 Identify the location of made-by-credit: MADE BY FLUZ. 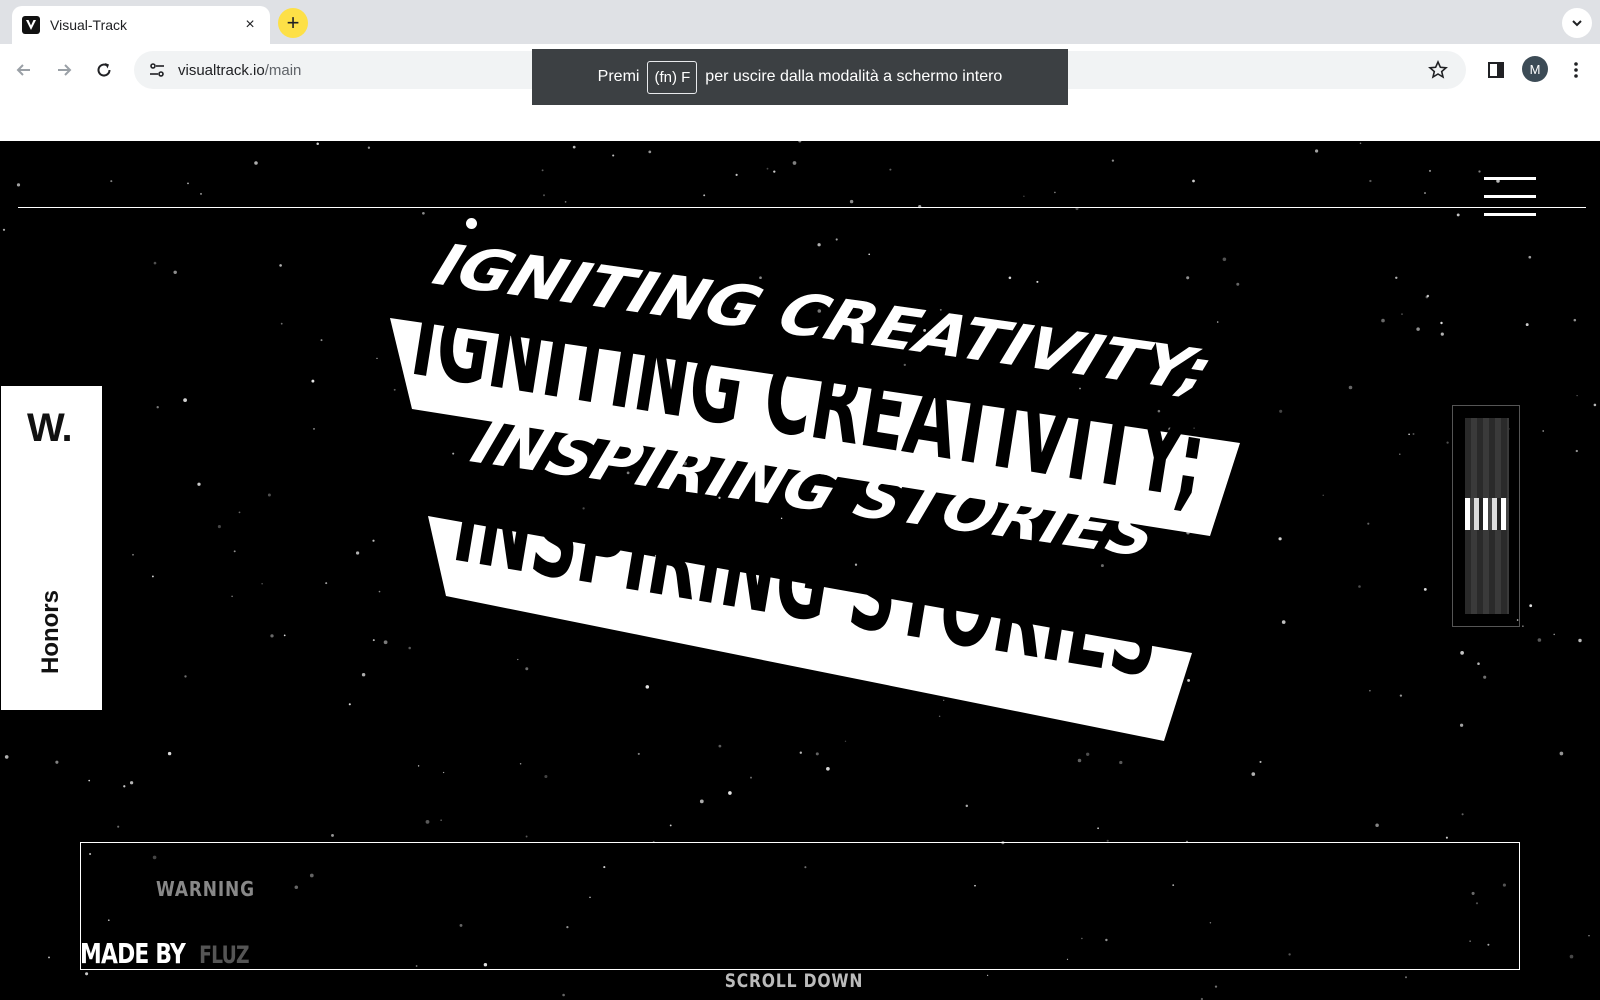
(165, 953).